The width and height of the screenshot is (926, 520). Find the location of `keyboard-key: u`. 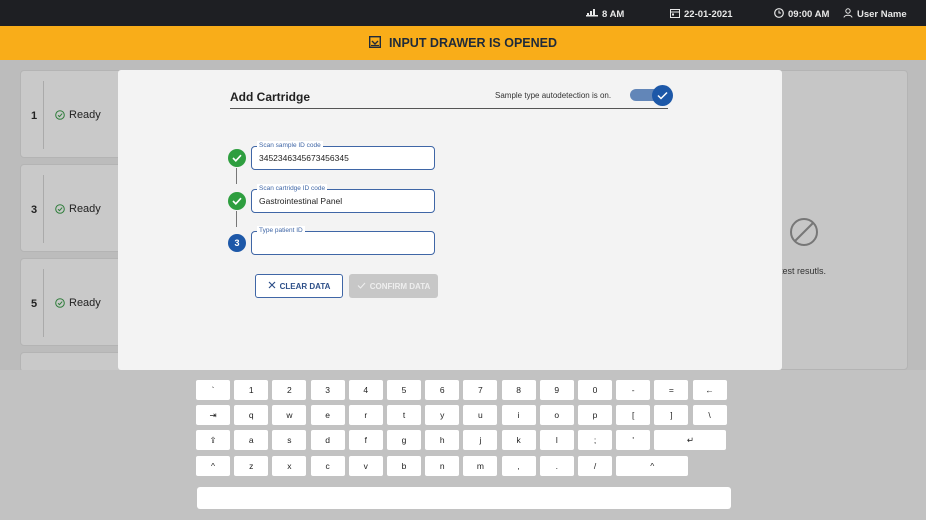

keyboard-key: u is located at coordinates (480, 415).